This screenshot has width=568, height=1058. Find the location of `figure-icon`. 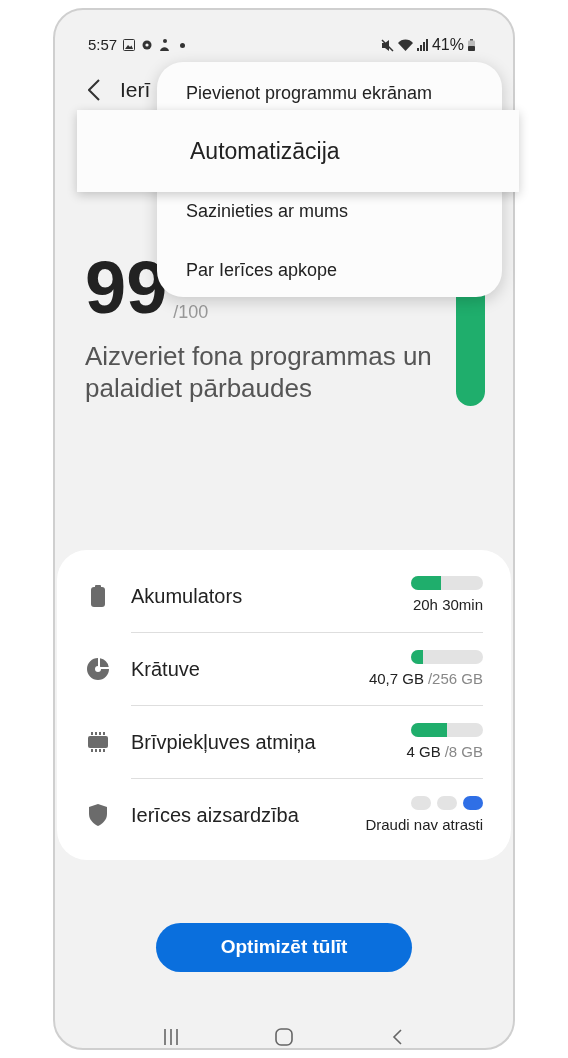

figure-icon is located at coordinates (165, 45).